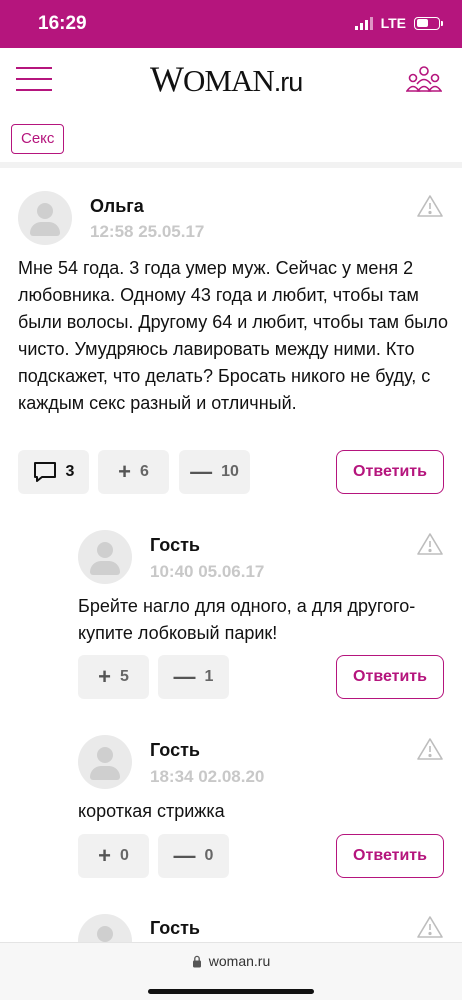  I want to click on address-bar: woman.ru, so click(231, 961).